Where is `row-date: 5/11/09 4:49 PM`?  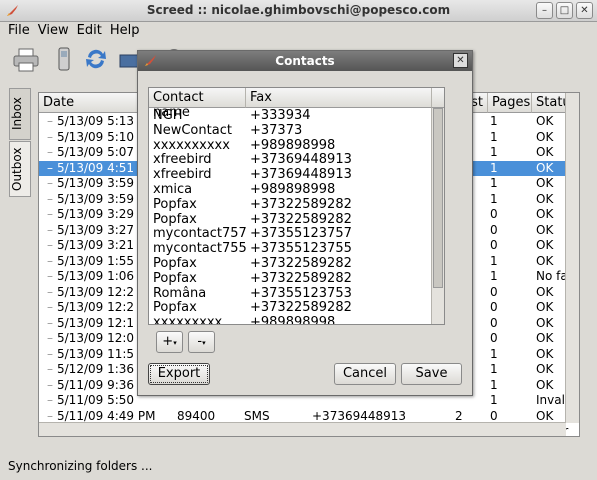
row-date: 5/11/09 4:49 PM is located at coordinates (106, 415).